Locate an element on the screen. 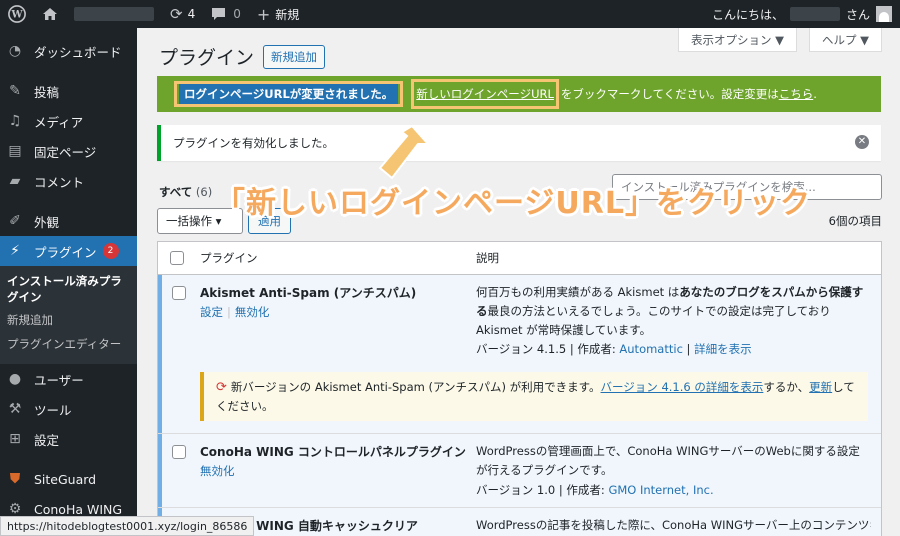 Image resolution: width=900 pixels, height=536 pixels. sidebar-item-siteguard: ⛊ SiteGuard is located at coordinates (68, 479).